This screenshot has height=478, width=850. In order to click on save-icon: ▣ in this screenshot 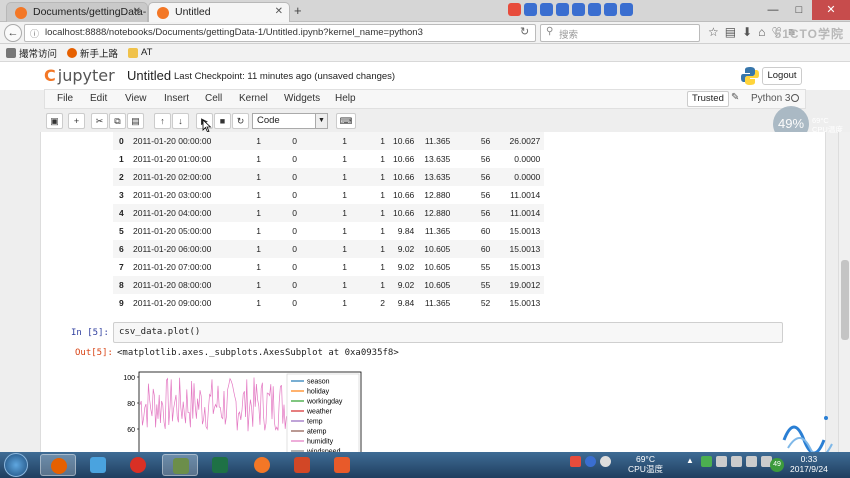, I will do `click(54, 121)`.